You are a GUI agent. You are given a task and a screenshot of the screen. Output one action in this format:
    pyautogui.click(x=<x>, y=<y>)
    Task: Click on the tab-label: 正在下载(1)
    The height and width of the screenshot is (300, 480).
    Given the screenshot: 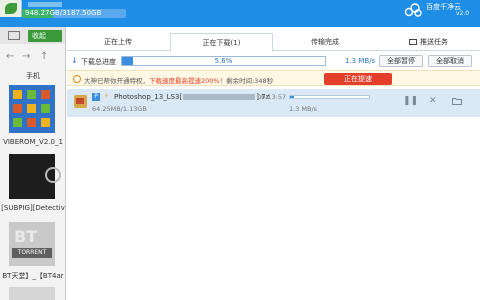 What is the action you would take?
    pyautogui.click(x=221, y=43)
    